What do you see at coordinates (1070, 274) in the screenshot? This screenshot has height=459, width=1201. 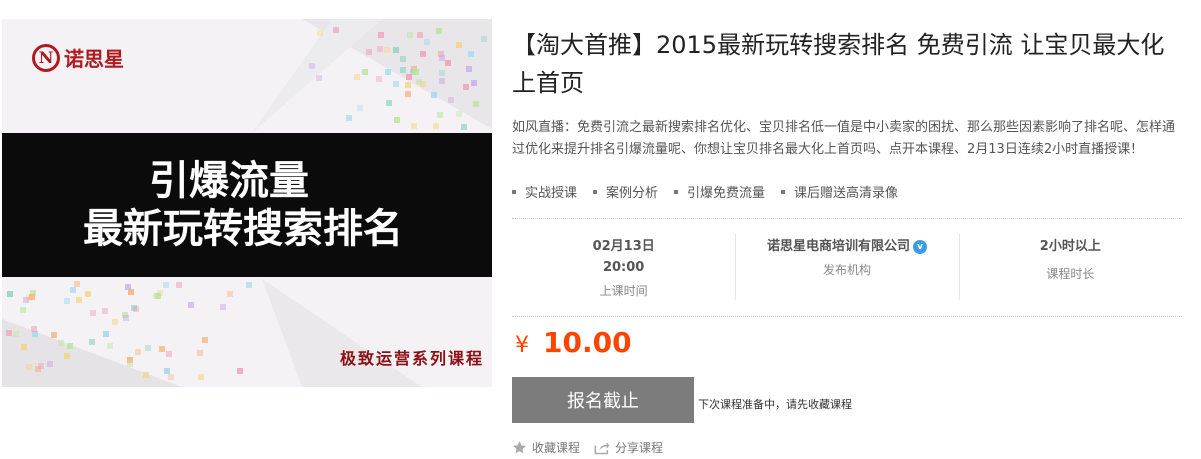 I see `course-duration-label: 课程时长` at bounding box center [1070, 274].